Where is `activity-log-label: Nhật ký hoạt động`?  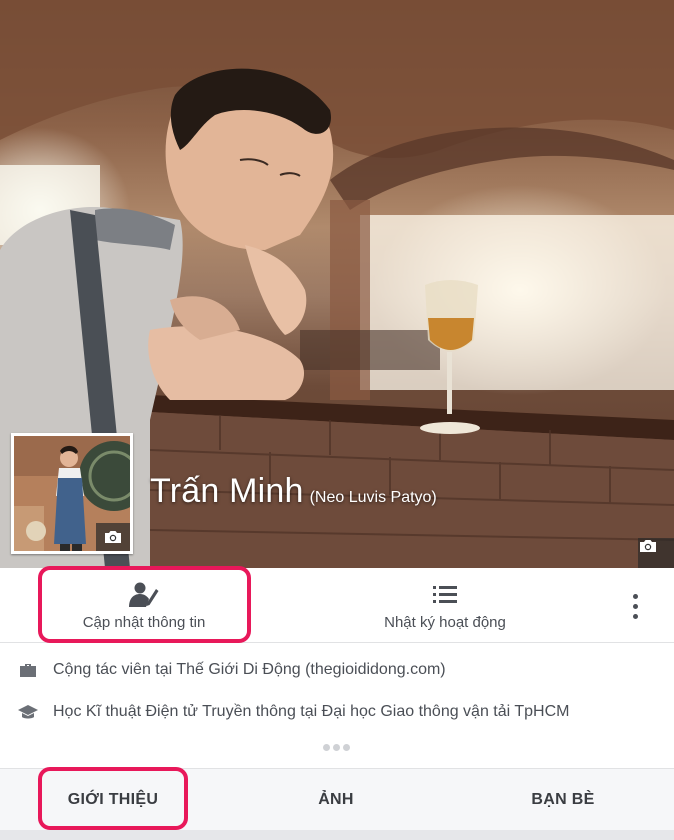
activity-log-label: Nhật ký hoạt động is located at coordinates (445, 622).